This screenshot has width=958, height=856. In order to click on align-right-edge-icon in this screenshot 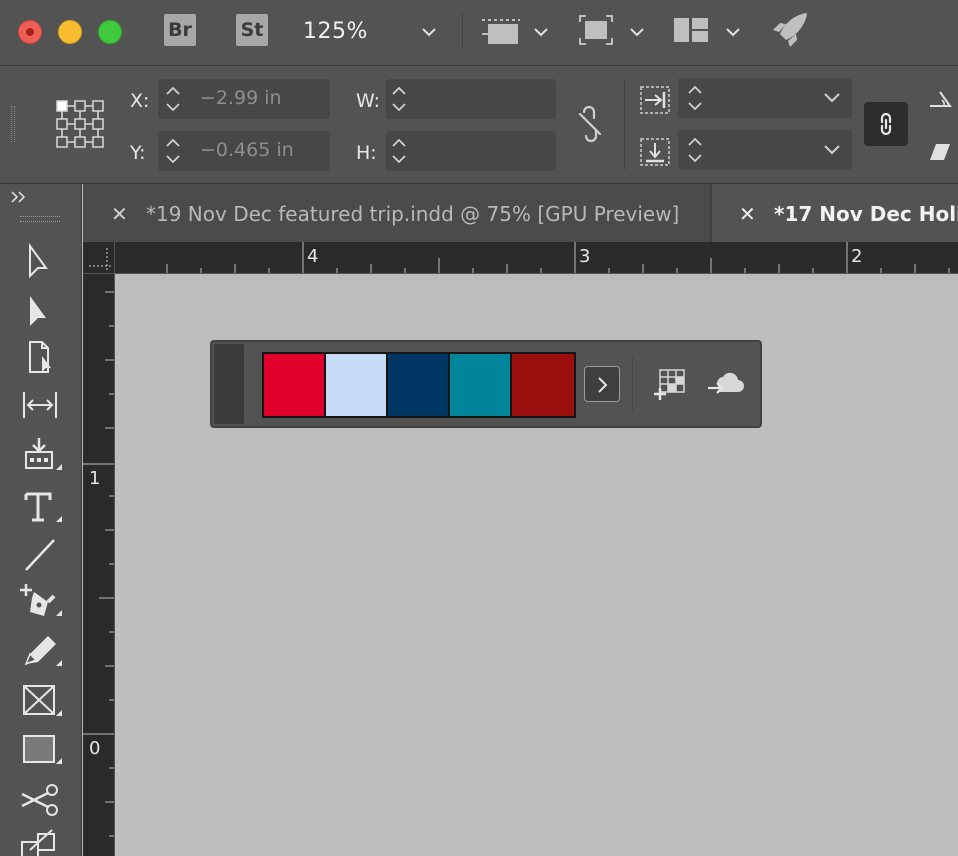, I will do `click(655, 100)`.